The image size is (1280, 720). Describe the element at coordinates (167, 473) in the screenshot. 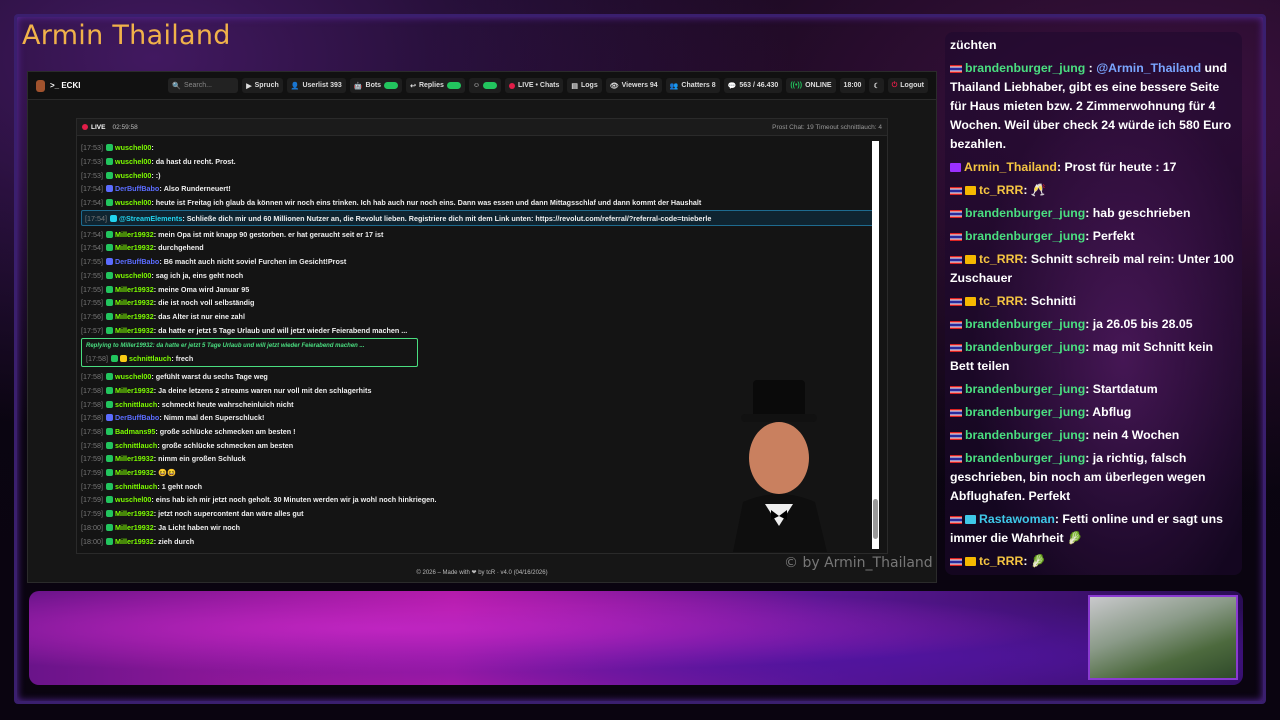

I see `message-text: 😆😆` at that location.